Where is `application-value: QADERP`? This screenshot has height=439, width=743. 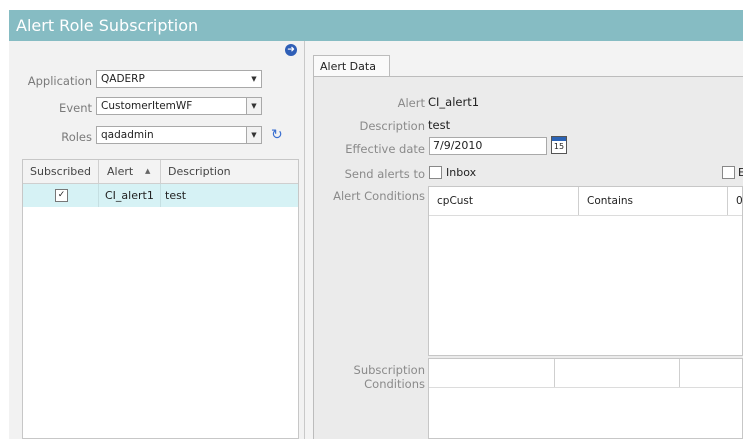
application-value: QADERP is located at coordinates (123, 79).